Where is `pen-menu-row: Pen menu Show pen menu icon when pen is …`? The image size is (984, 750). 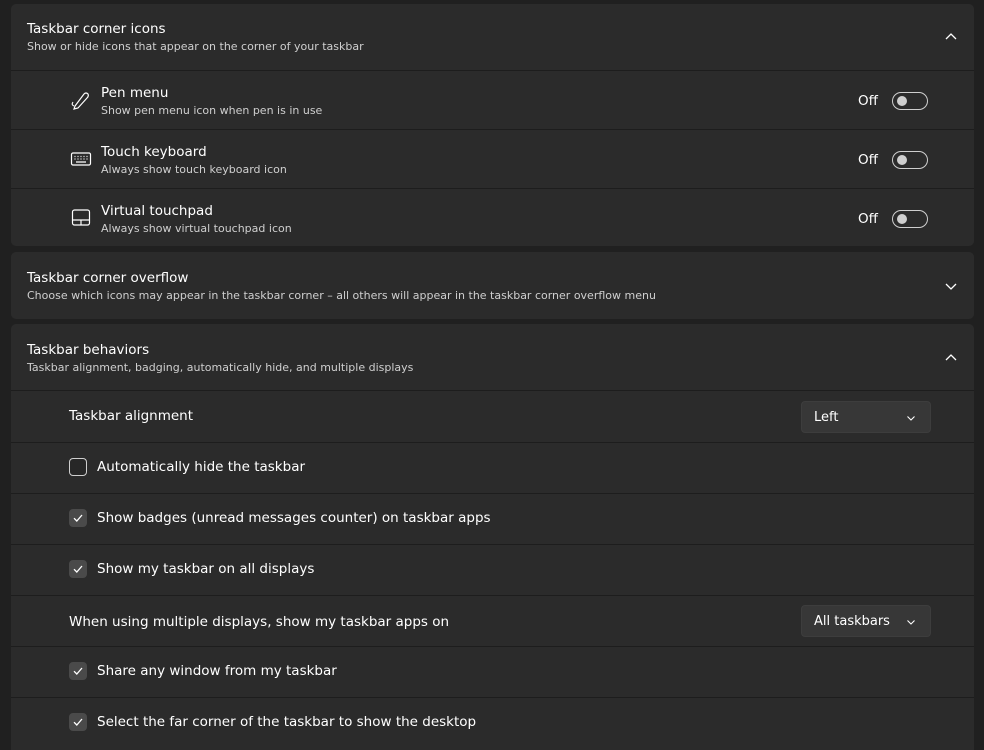 pen-menu-row: Pen menu Show pen menu icon when pen is … is located at coordinates (492, 100).